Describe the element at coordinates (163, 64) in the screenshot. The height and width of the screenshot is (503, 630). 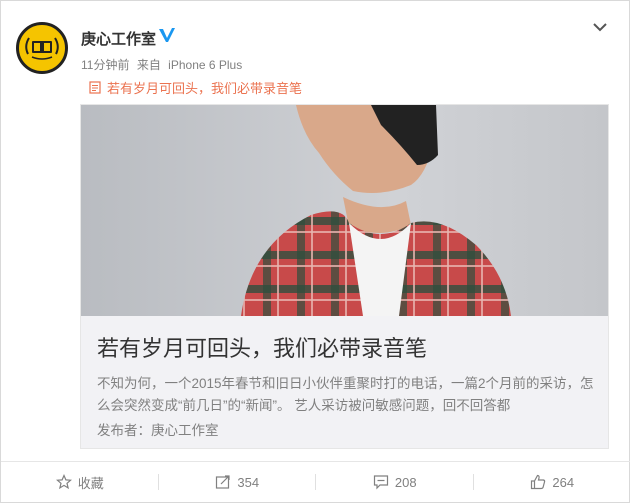
I see `post-meta: 11分钟前 来自 iPhone 6 Plus` at that location.